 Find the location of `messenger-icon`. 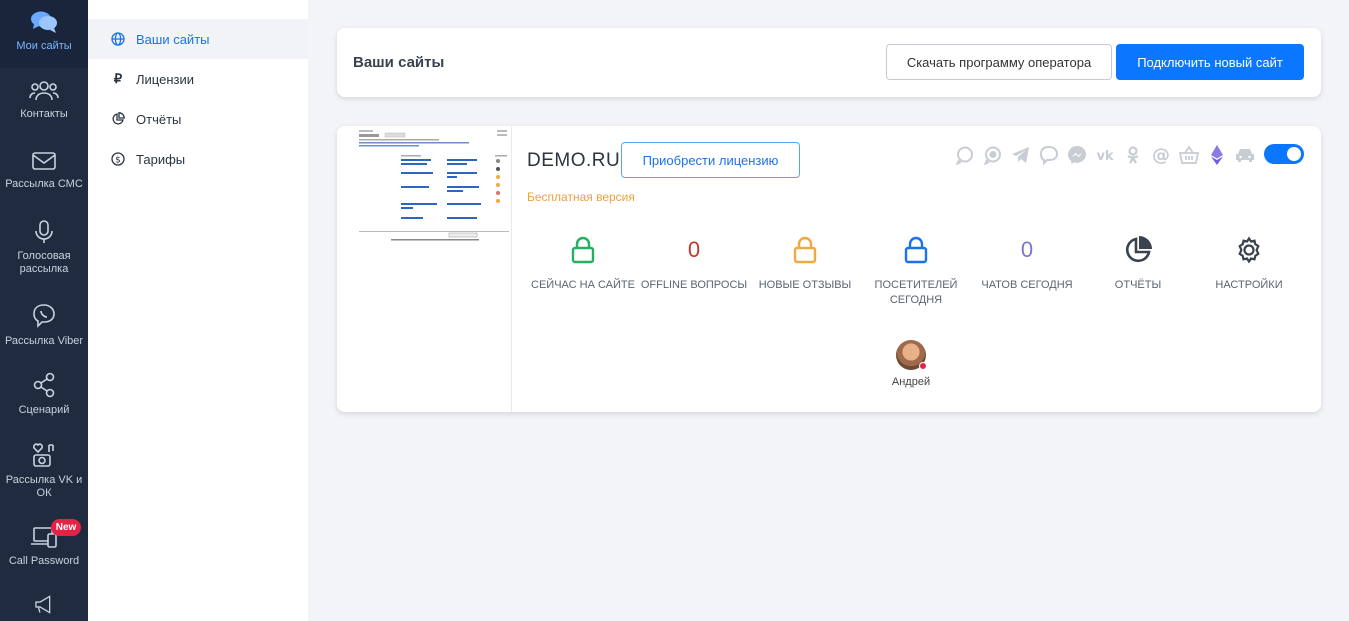

messenger-icon is located at coordinates (1076, 154).